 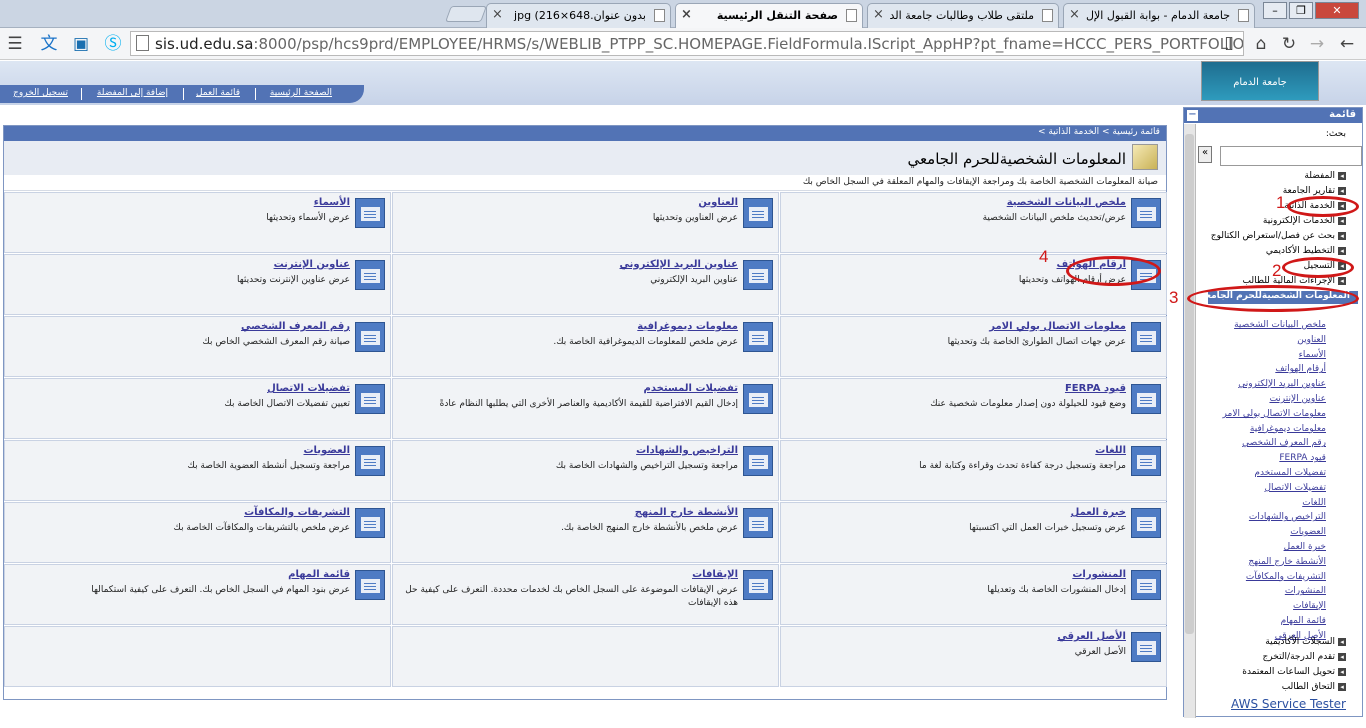 What do you see at coordinates (295, 326) in the screenshot?
I see `portfolio-item-link: رقم المعرف الشخصي` at bounding box center [295, 326].